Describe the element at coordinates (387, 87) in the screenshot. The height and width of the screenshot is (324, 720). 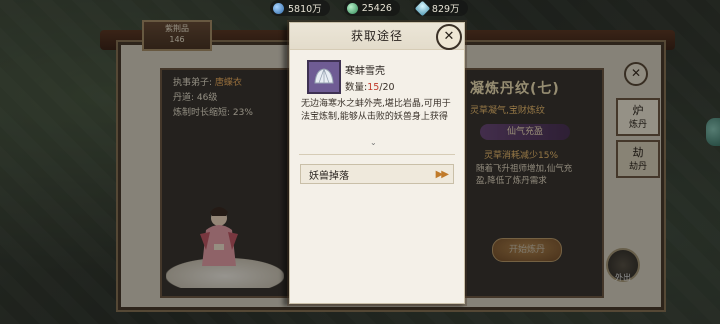
I see `item-quantity-total: /20` at that location.